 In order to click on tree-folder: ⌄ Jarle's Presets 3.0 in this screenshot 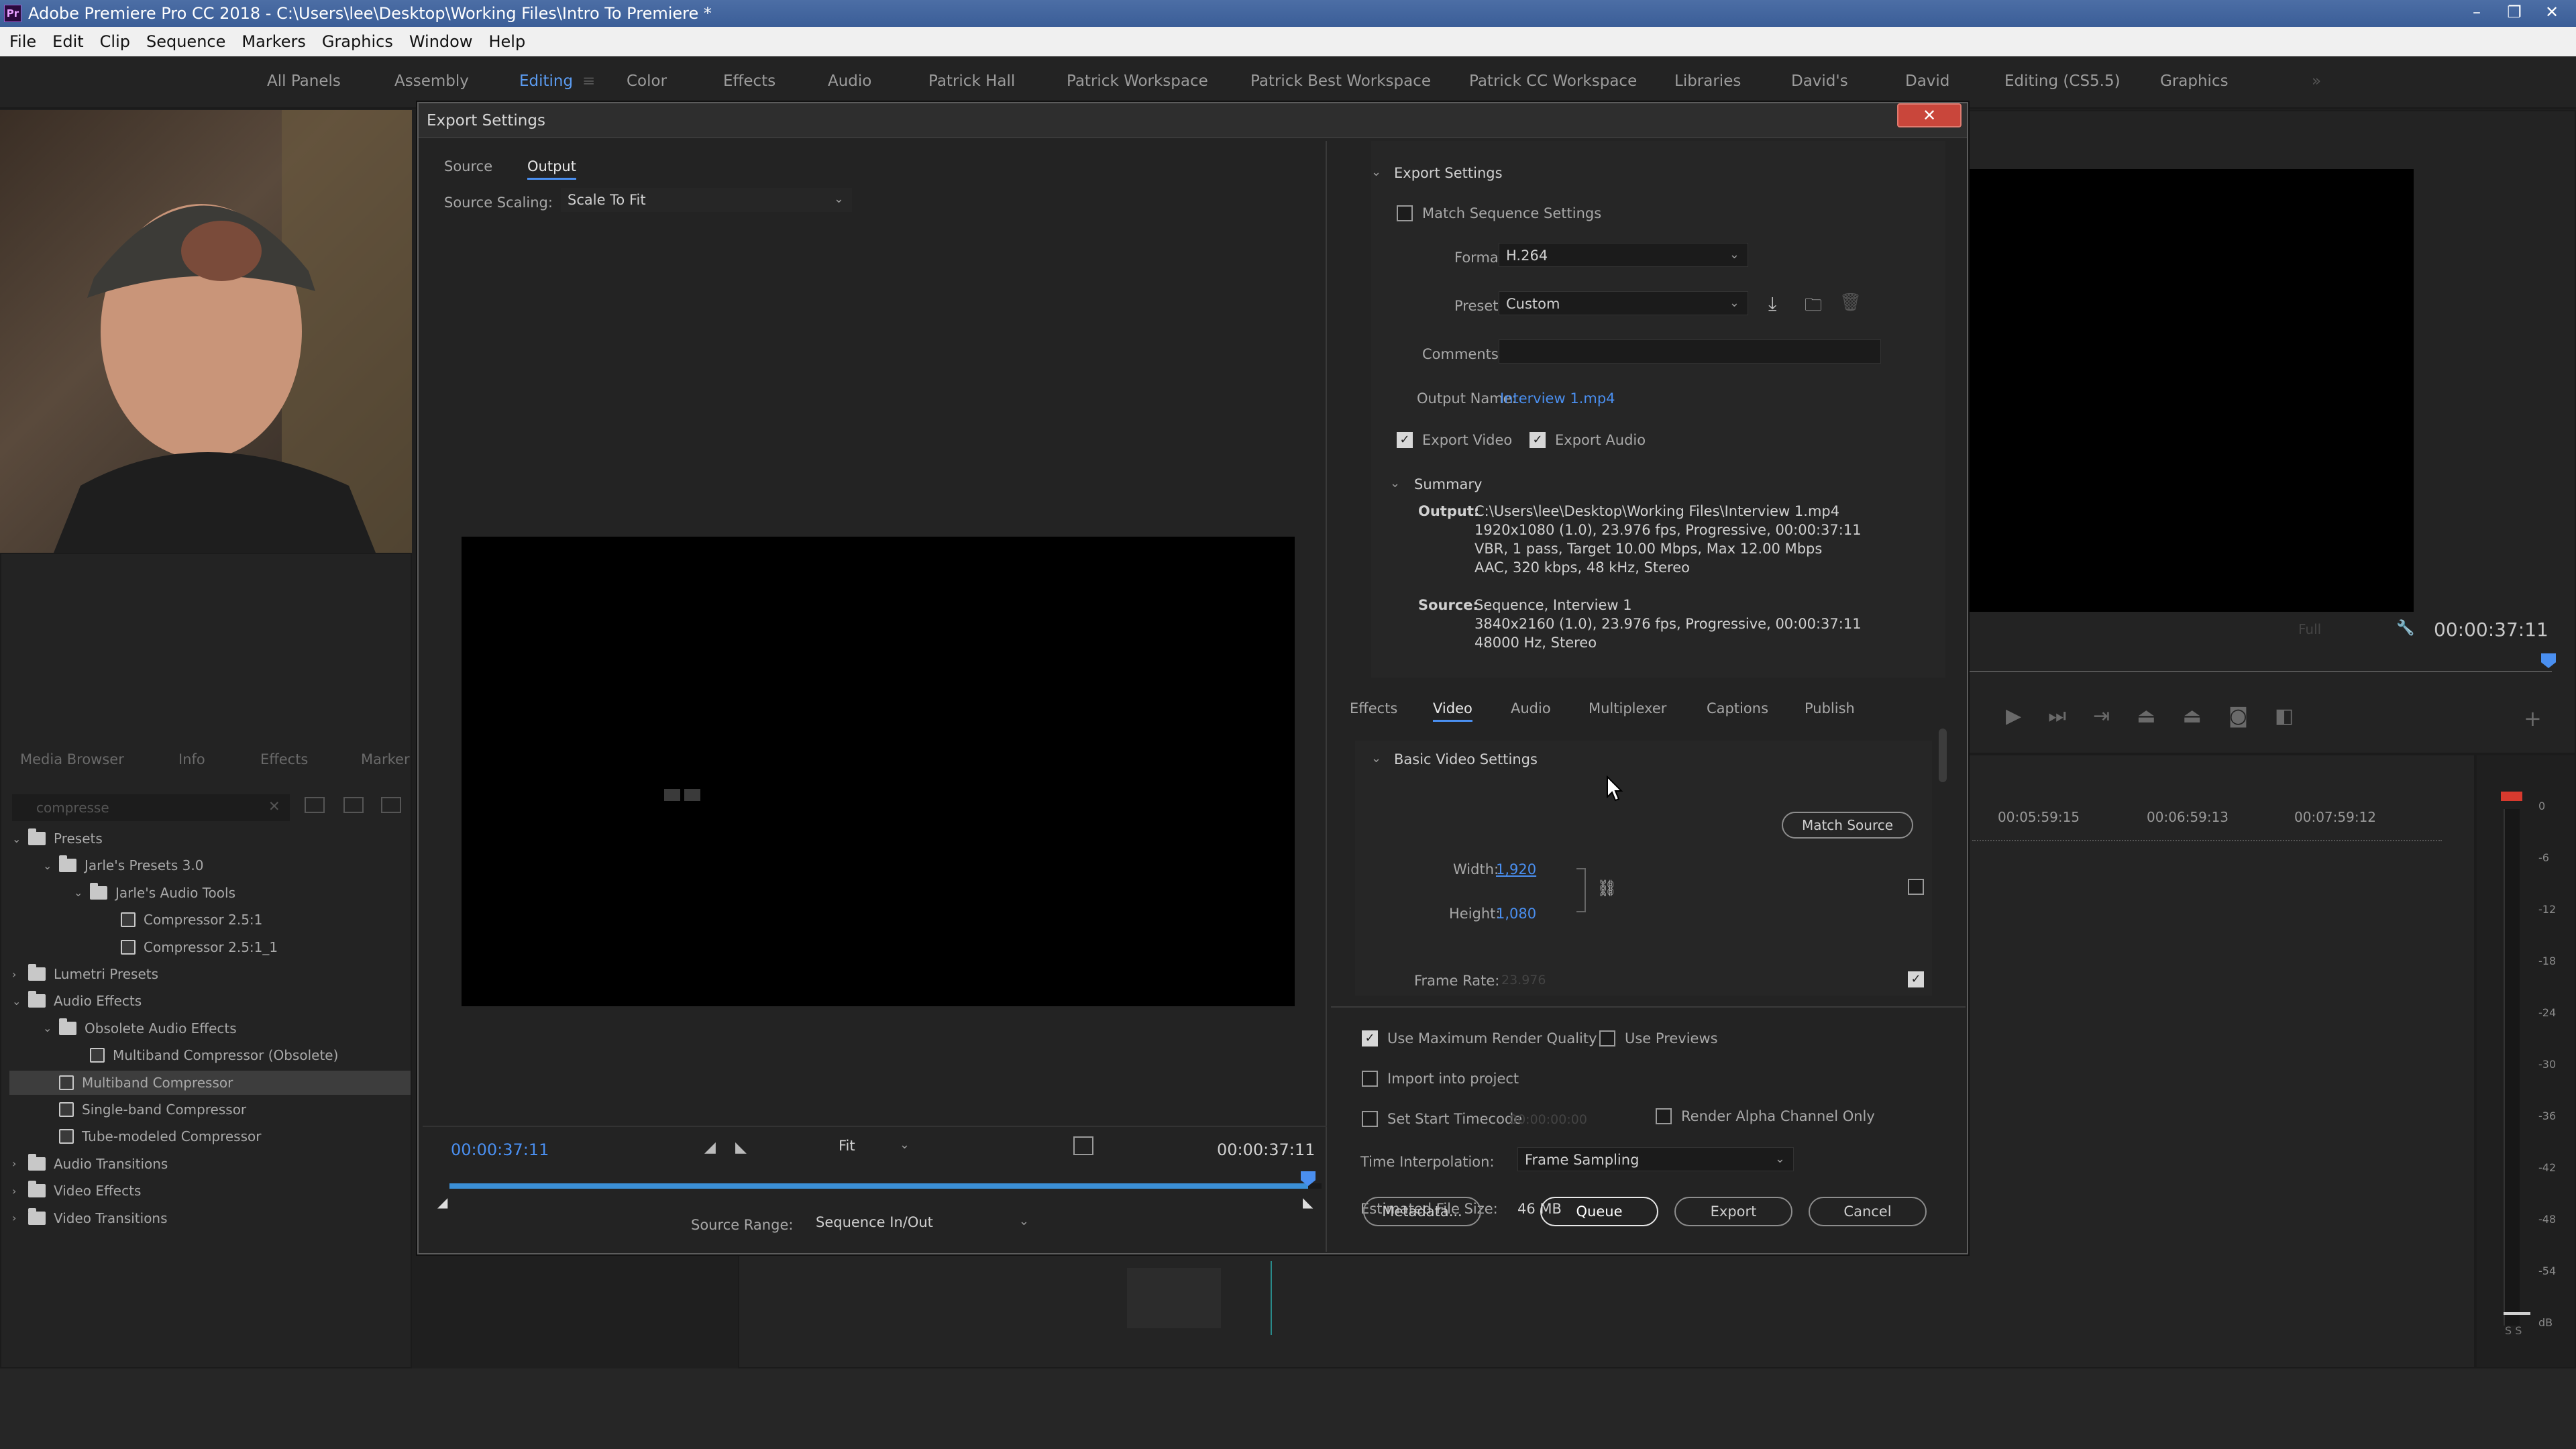, I will do `click(123, 864)`.